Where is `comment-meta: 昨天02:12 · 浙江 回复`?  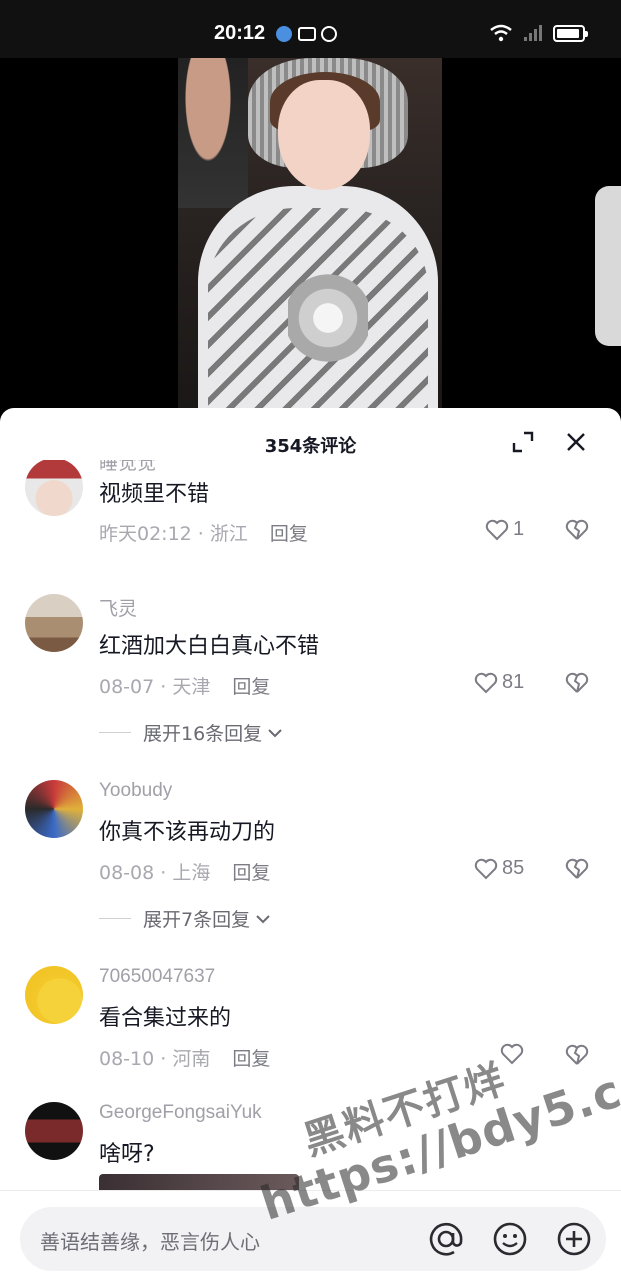 comment-meta: 昨天02:12 · 浙江 回复 is located at coordinates (203, 534).